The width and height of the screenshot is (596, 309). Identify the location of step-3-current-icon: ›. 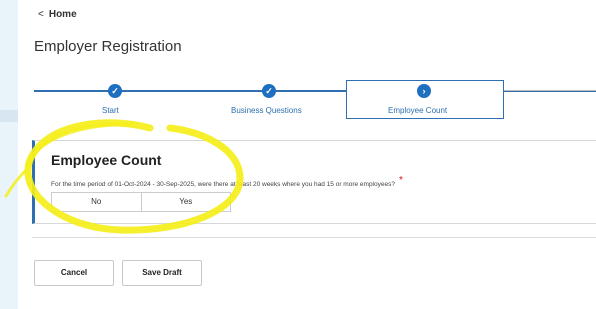
(424, 91).